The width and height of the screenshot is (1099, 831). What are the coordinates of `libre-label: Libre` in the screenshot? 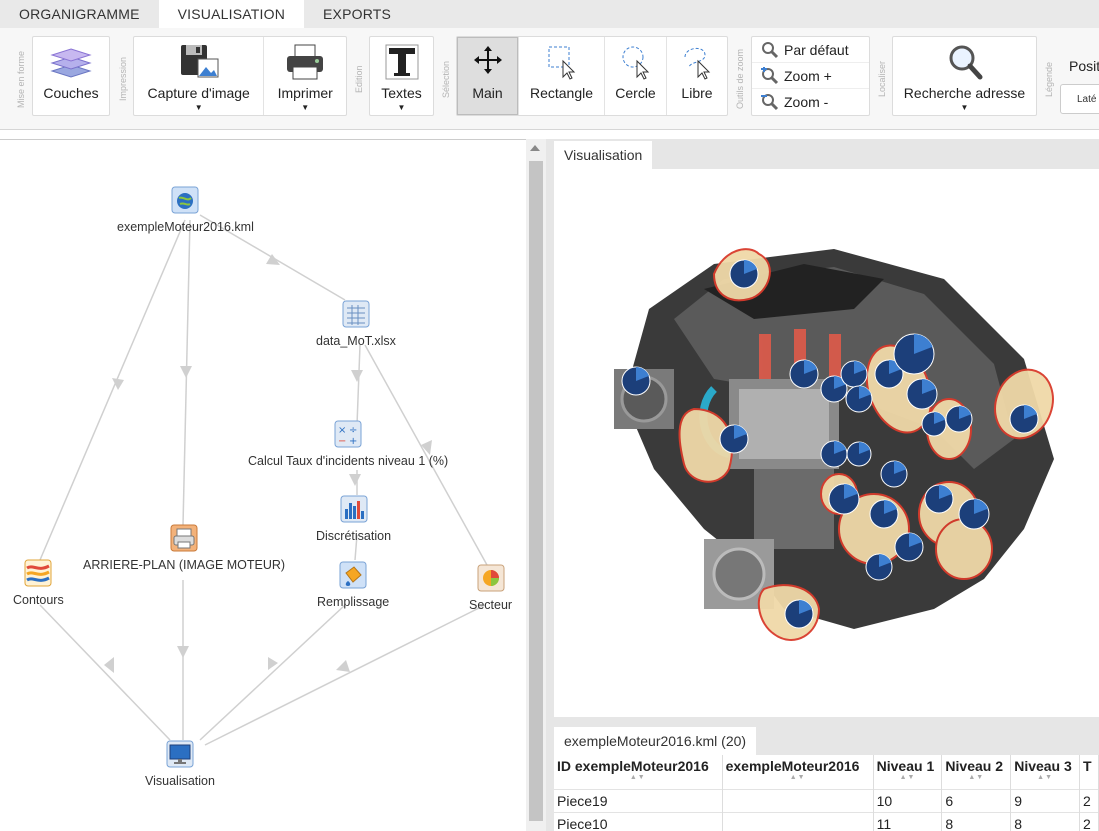 It's located at (697, 93).